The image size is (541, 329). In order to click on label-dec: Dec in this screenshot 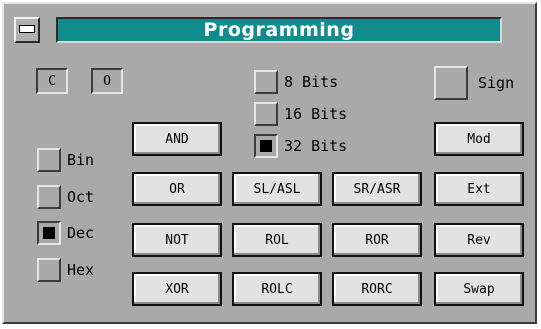, I will do `click(81, 233)`.